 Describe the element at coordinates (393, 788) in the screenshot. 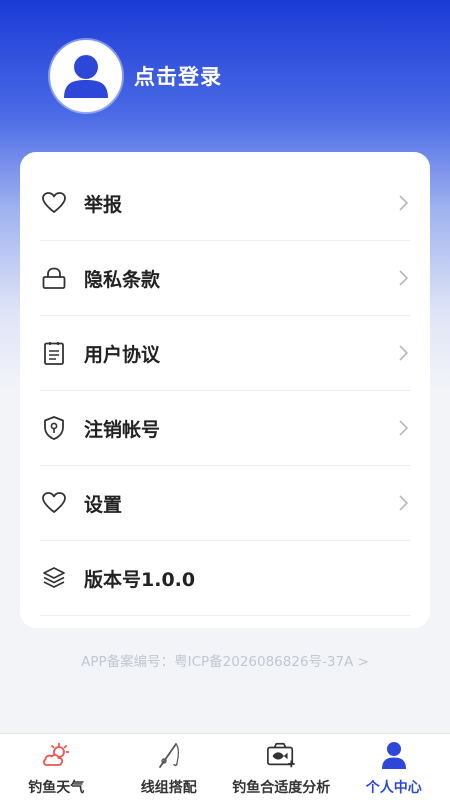

I see `tab-label: 个人中心` at that location.